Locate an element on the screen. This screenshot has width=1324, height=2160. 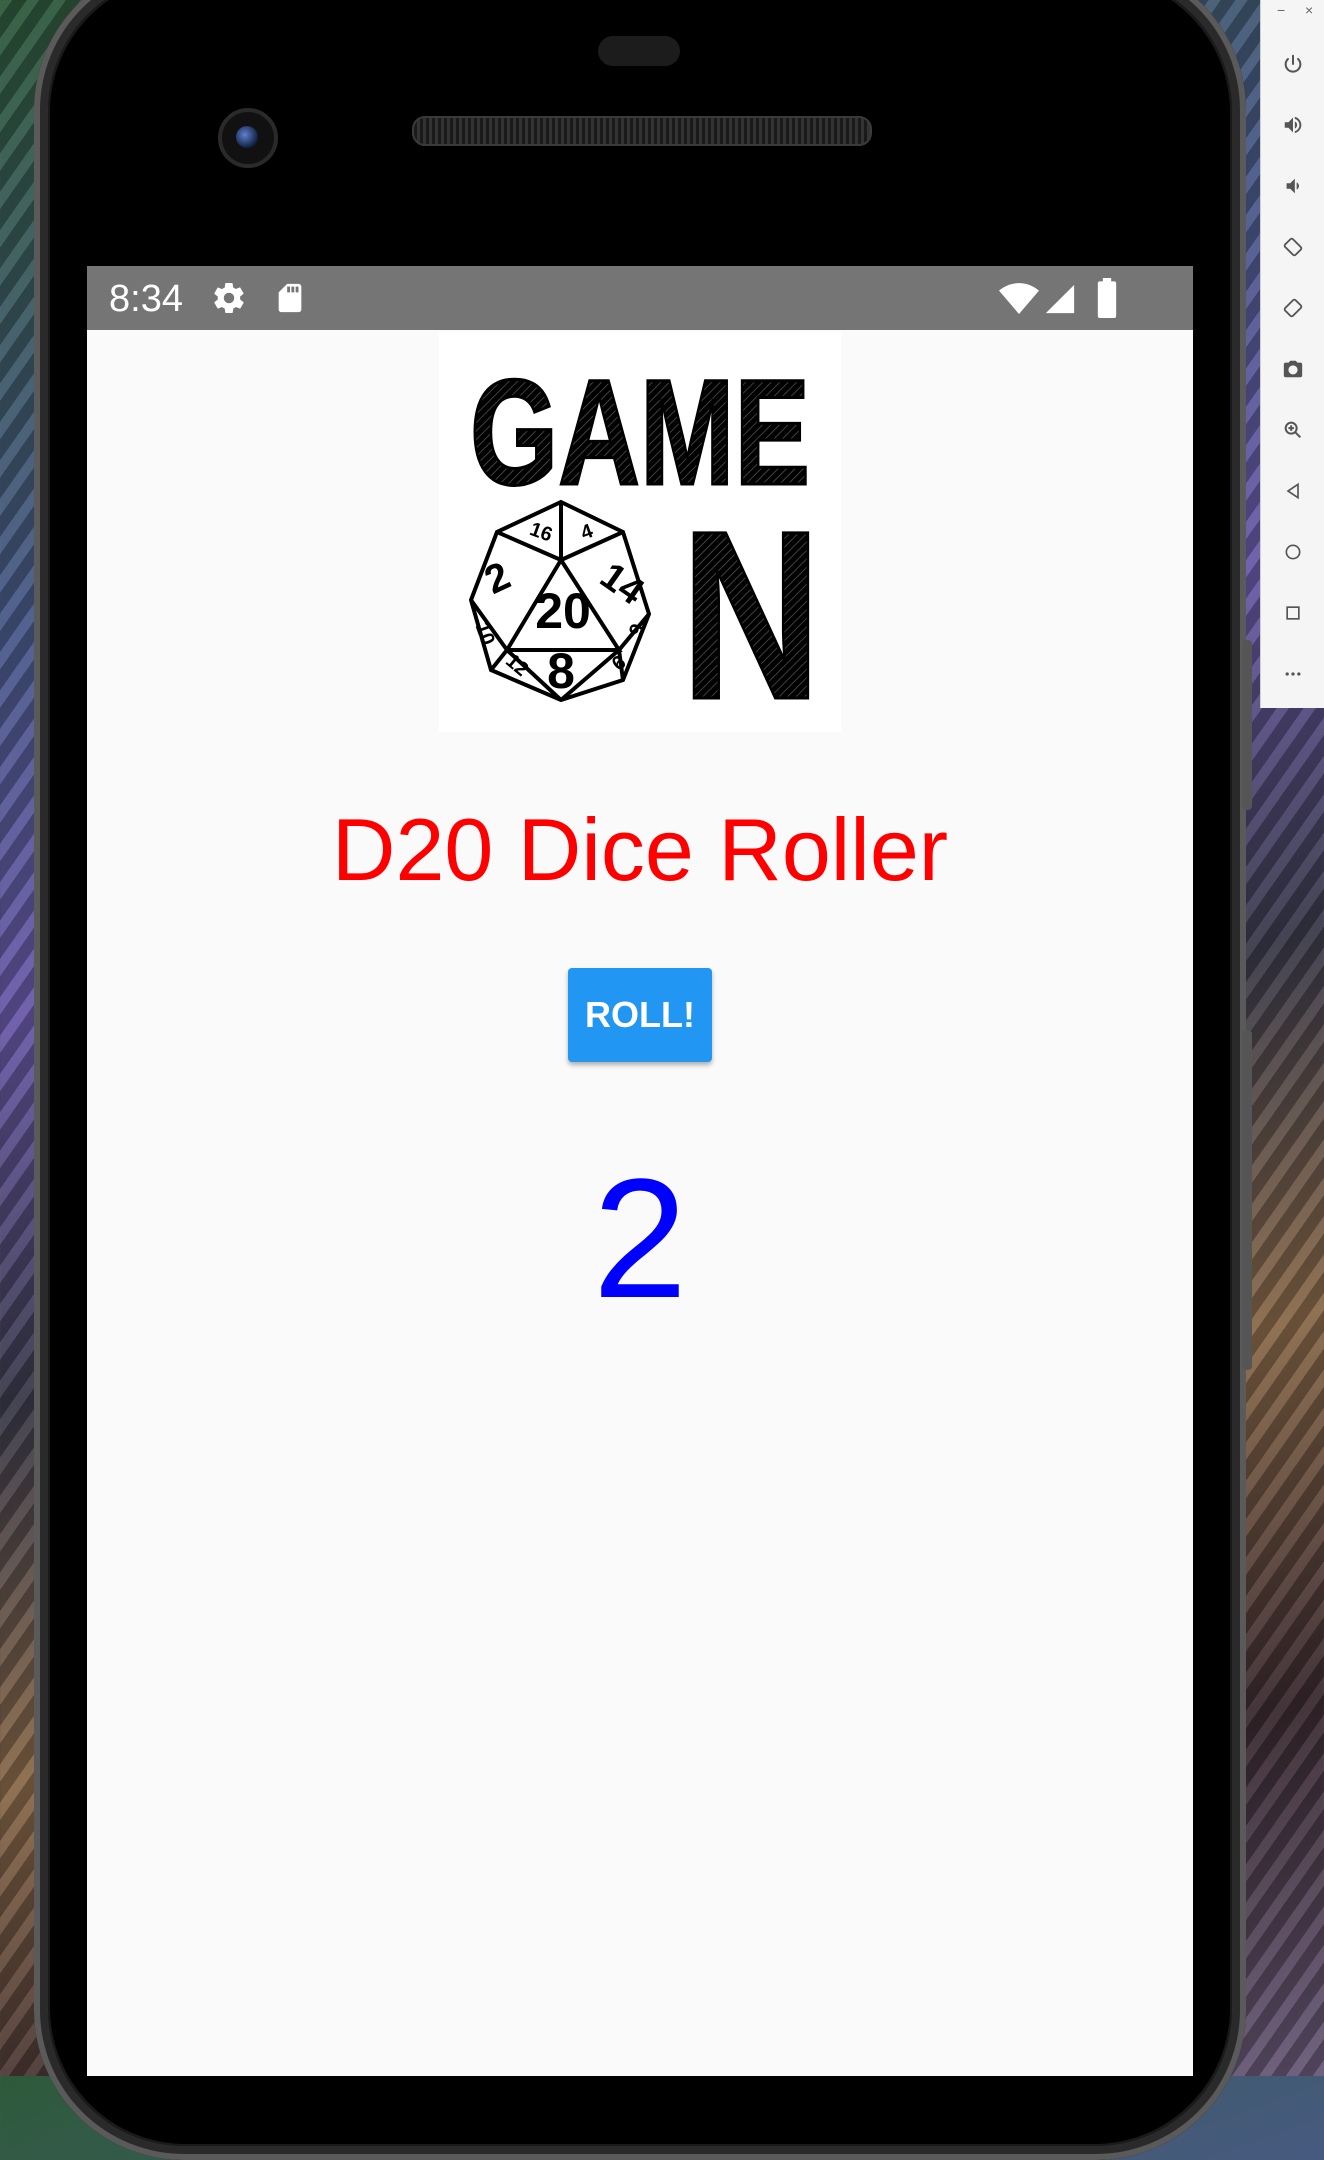
more-icon is located at coordinates (1292, 674).